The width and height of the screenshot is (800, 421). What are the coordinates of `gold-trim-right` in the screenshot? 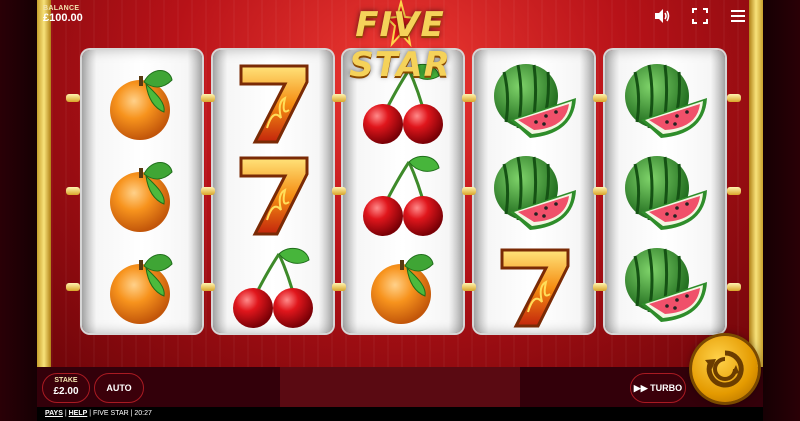 It's located at (756, 183).